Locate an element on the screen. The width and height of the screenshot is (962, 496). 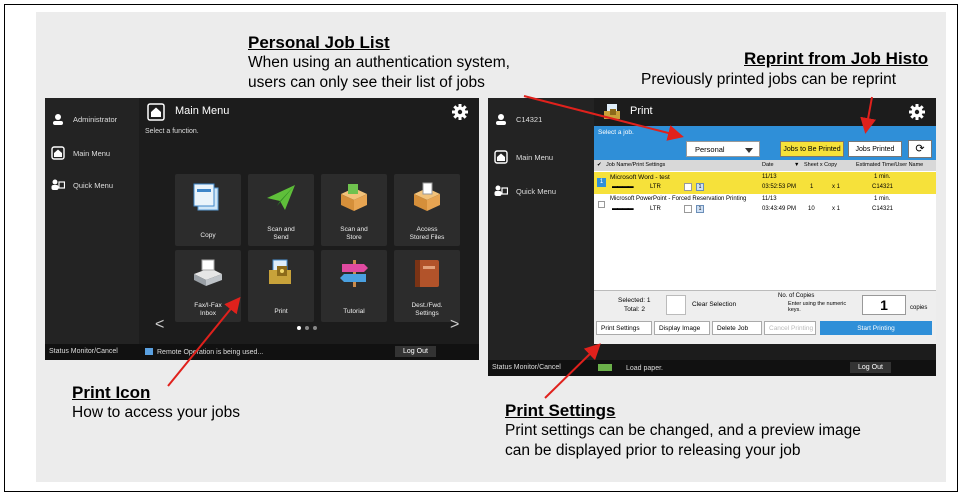
tile-label: Scan and Send is located at coordinates (281, 234).